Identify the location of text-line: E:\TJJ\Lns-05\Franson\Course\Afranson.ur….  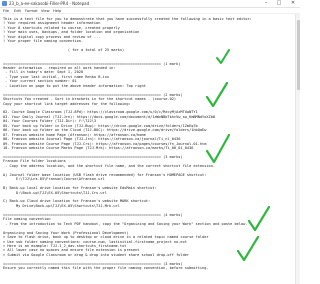
(54, 179).